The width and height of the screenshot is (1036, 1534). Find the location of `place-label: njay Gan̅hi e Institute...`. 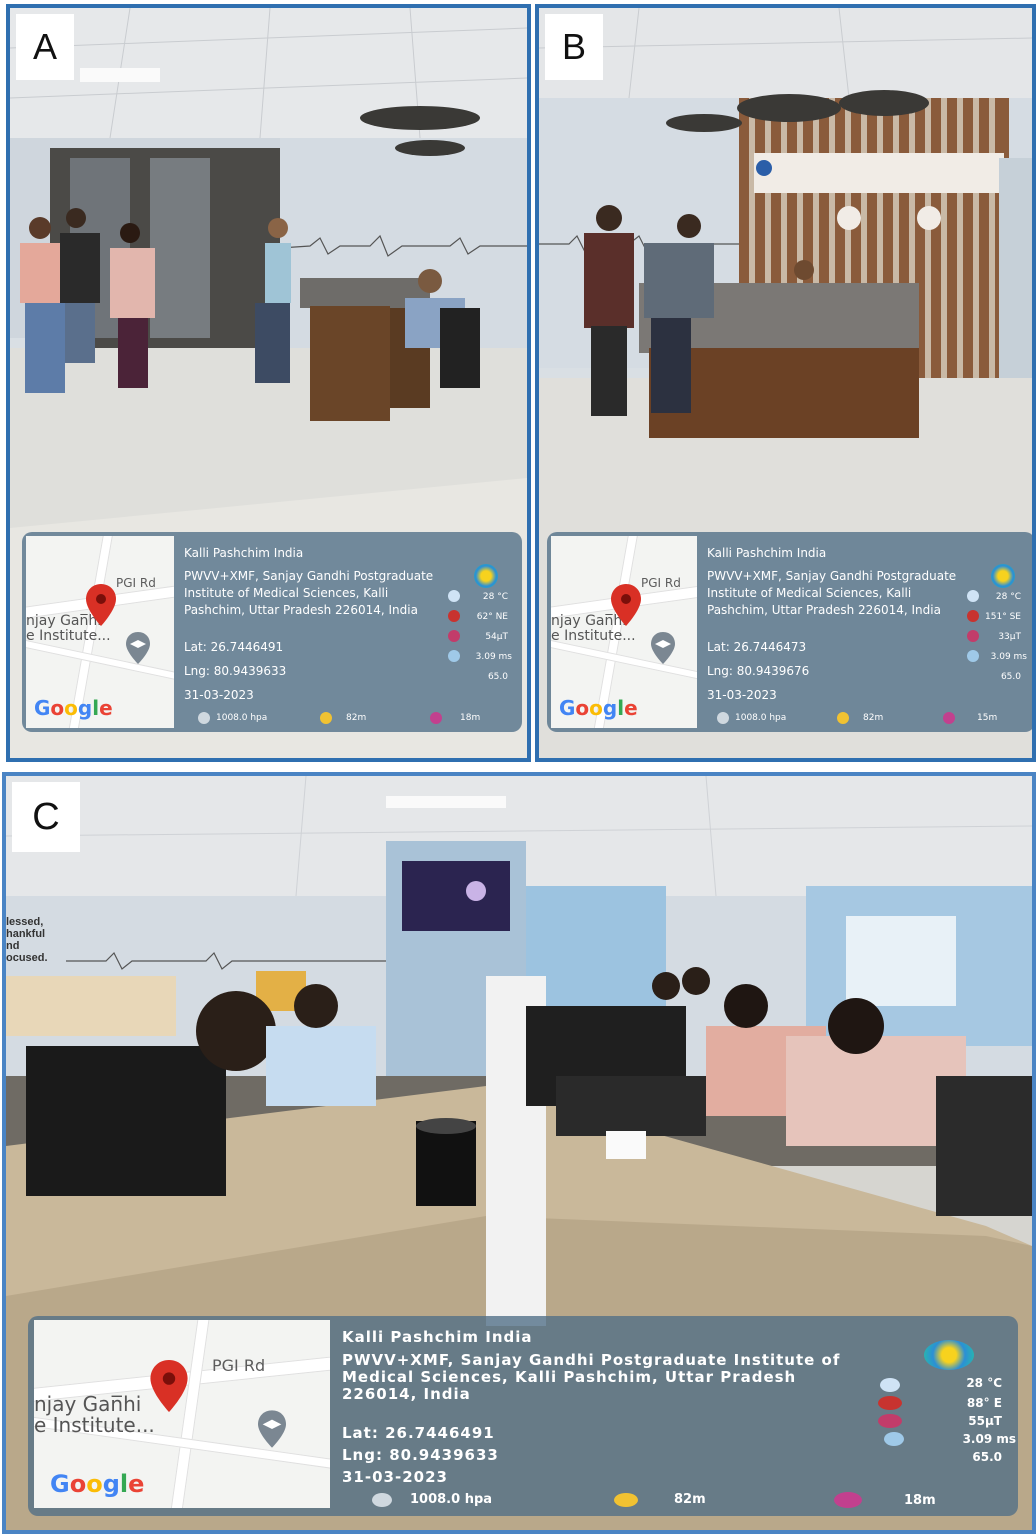

place-label: njay Gan̅hi e Institute... is located at coordinates (94, 1414).